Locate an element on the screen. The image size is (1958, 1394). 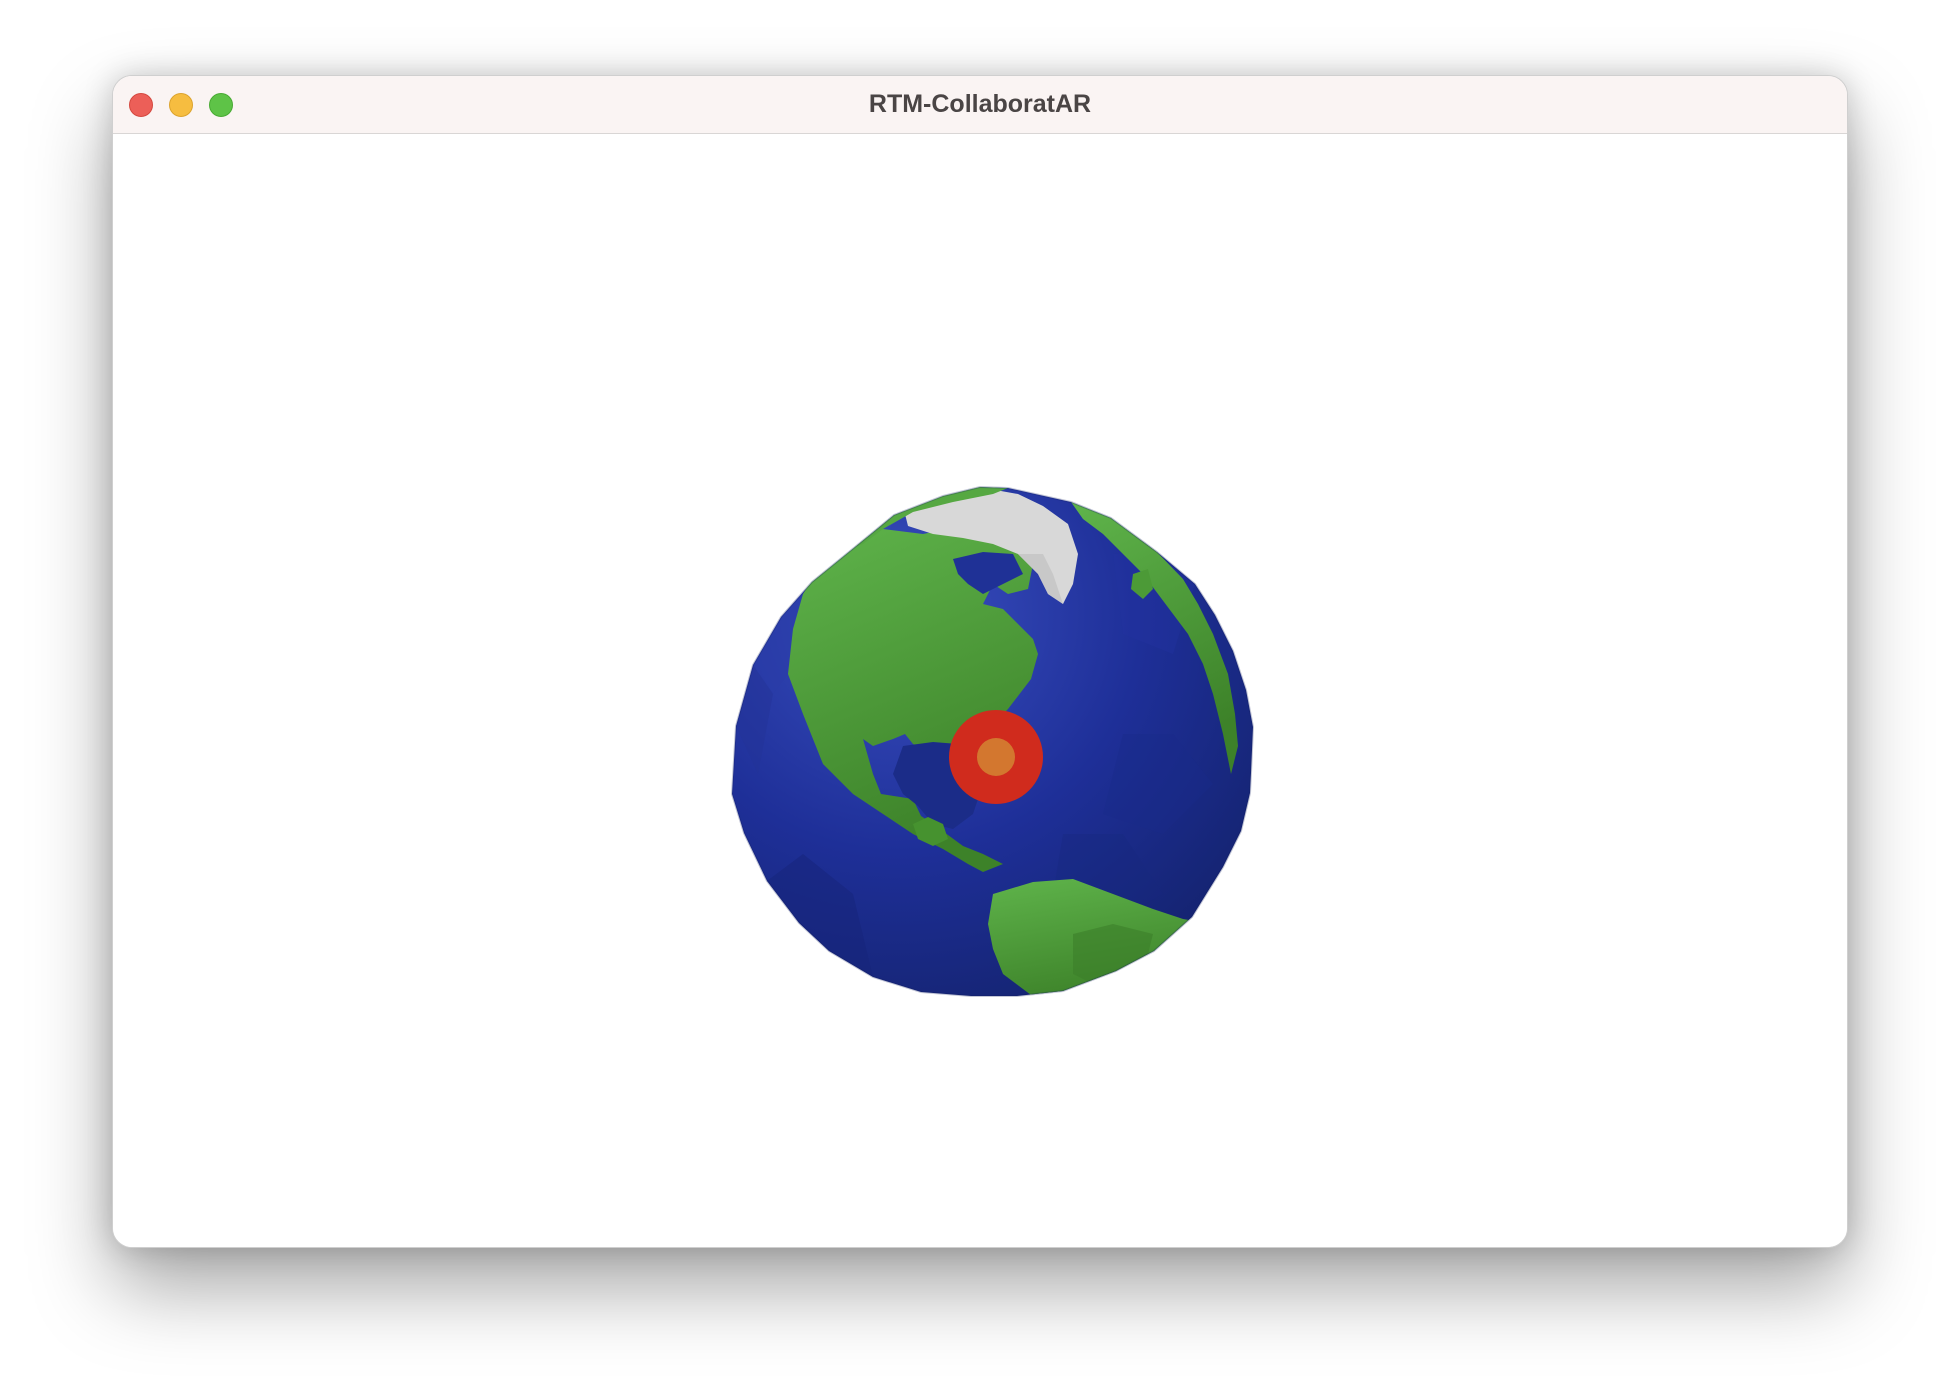
location-marker-inner is located at coordinates (996, 757).